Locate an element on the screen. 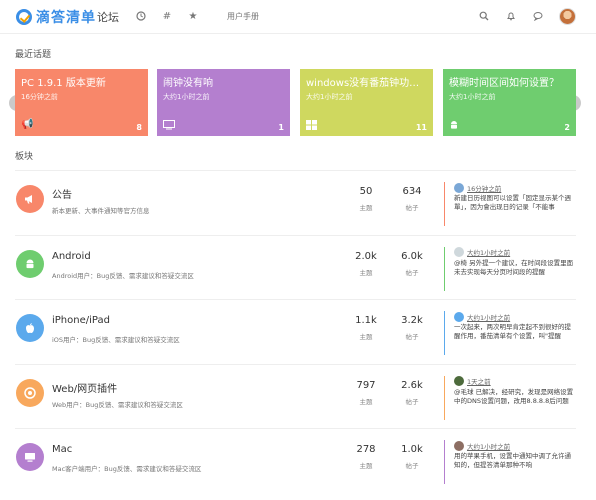 This screenshot has height=500, width=596. recent-topics-title: 最近话题 is located at coordinates (33, 55).